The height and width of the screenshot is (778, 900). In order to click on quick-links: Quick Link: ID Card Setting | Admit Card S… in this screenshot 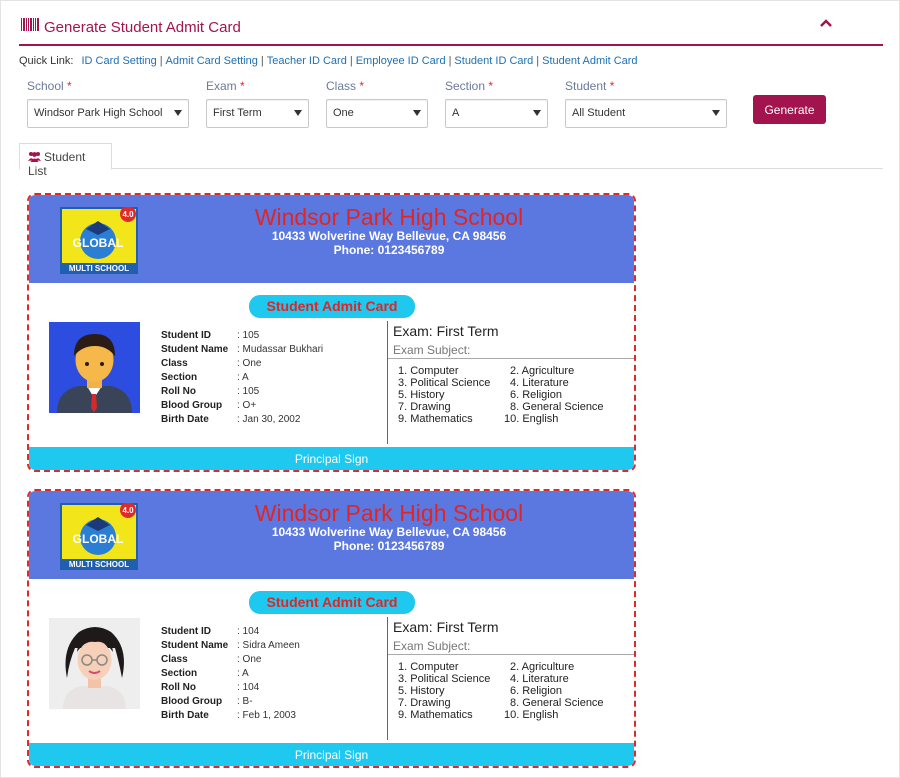, I will do `click(328, 61)`.